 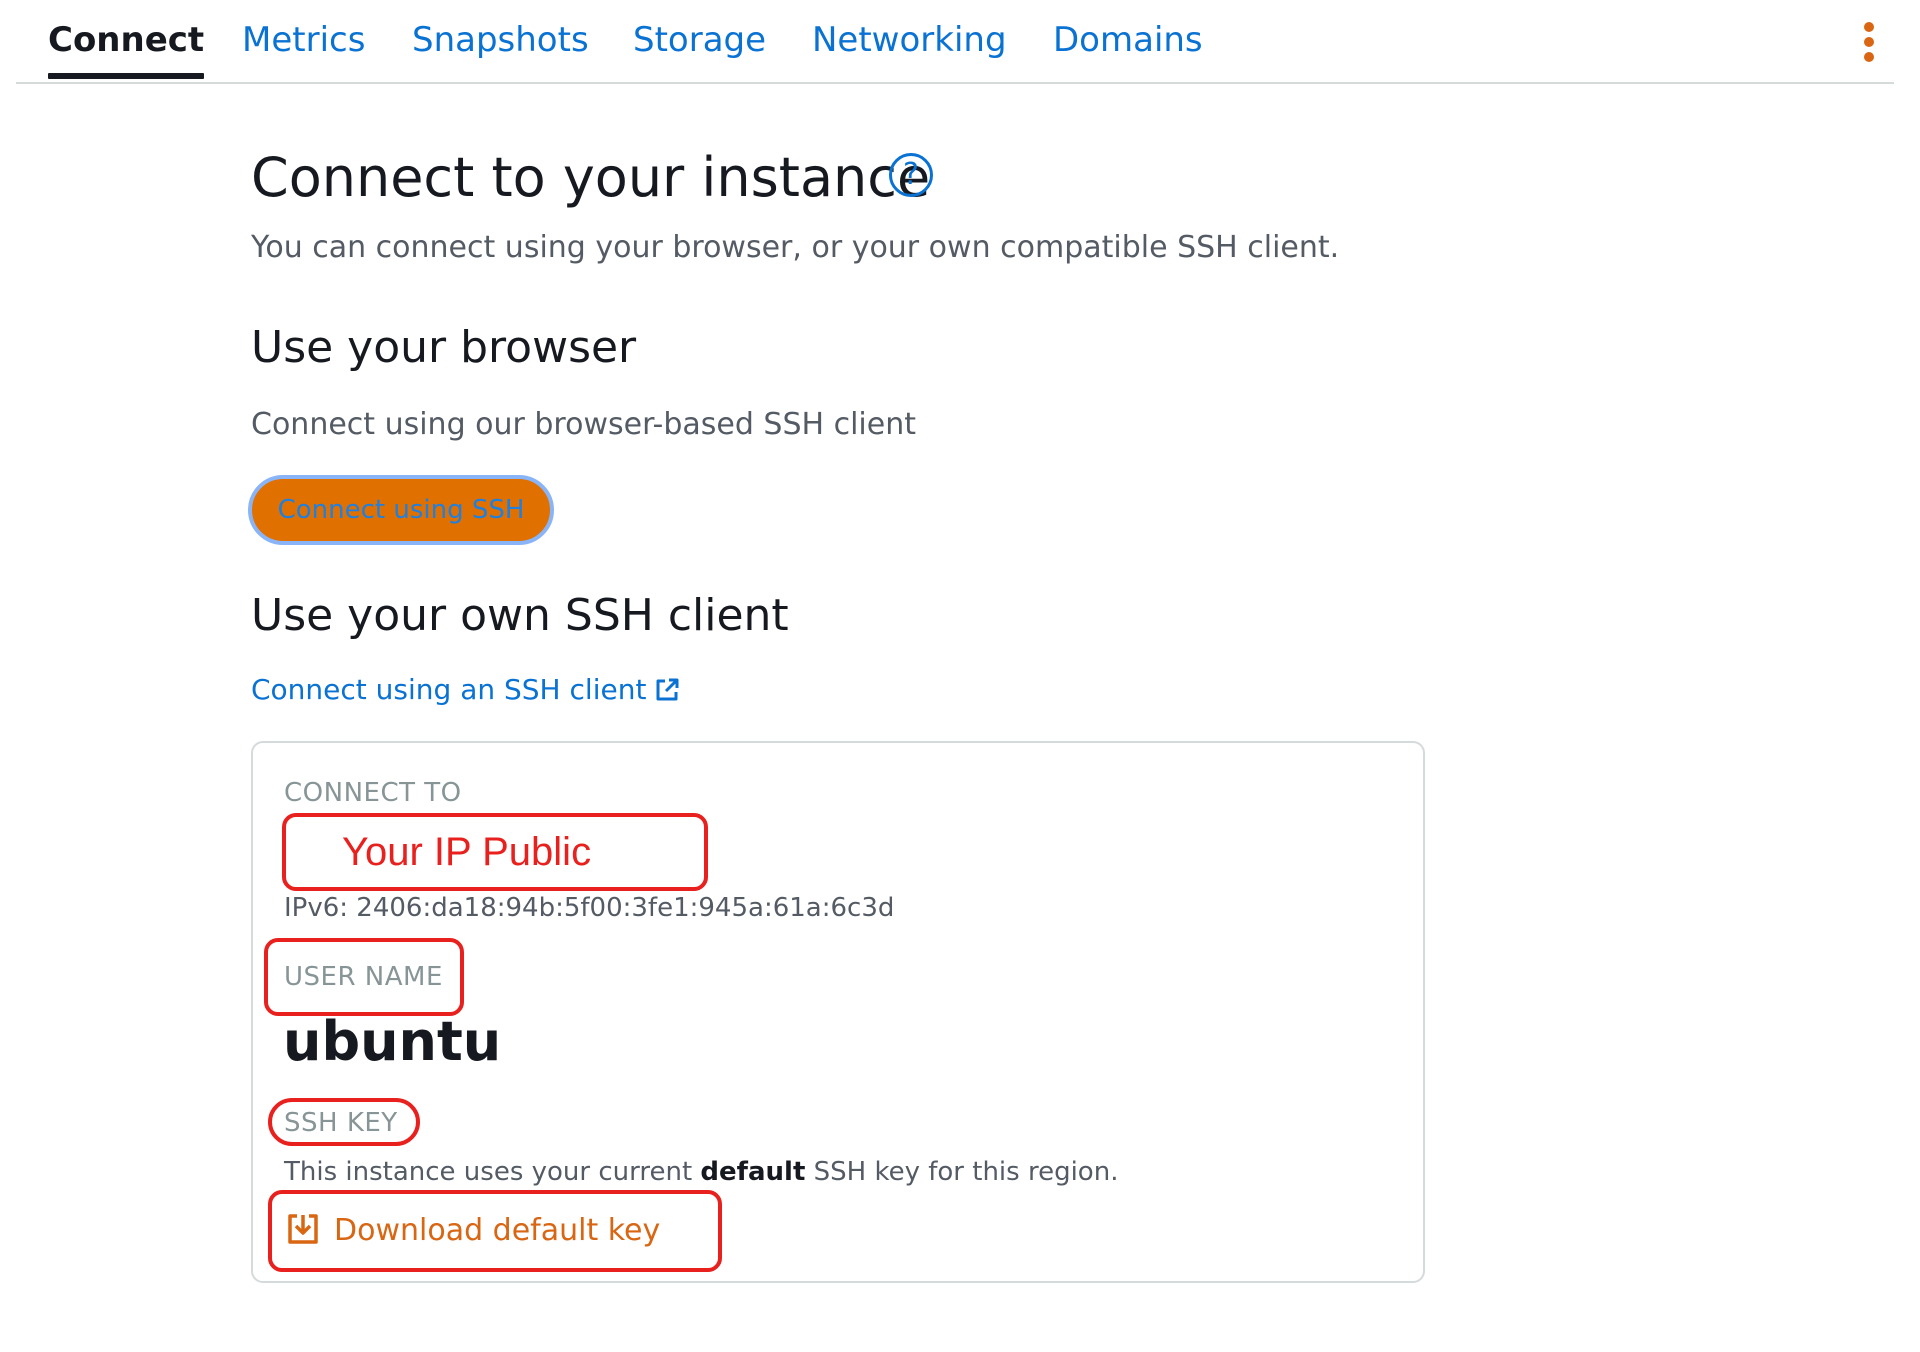 I want to click on connect-ssh-button: Connect using SSH, so click(x=401, y=510).